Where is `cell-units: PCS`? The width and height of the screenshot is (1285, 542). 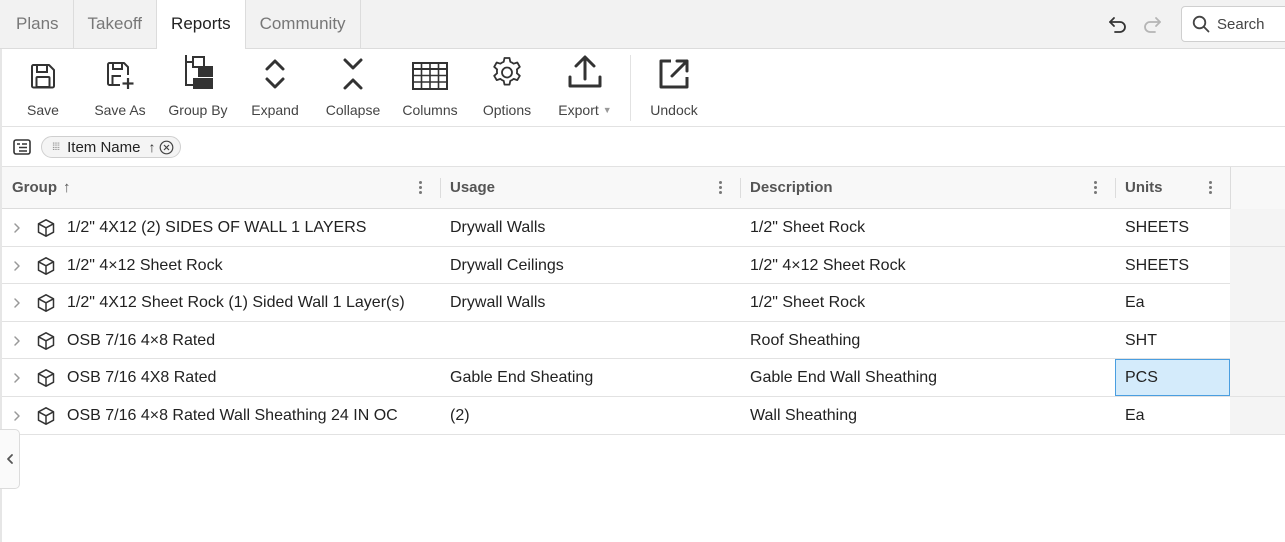 cell-units: PCS is located at coordinates (1141, 377).